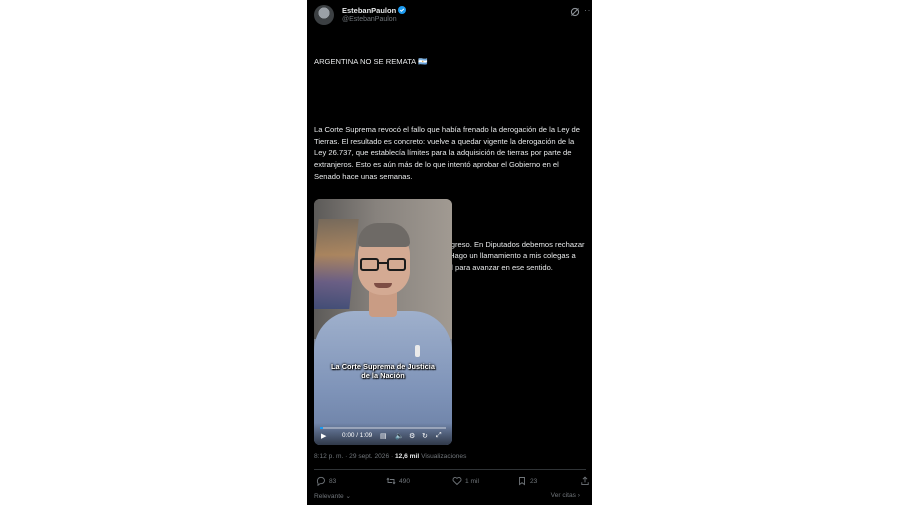  Describe the element at coordinates (402, 10) in the screenshot. I see `verified-badge-icon` at that location.